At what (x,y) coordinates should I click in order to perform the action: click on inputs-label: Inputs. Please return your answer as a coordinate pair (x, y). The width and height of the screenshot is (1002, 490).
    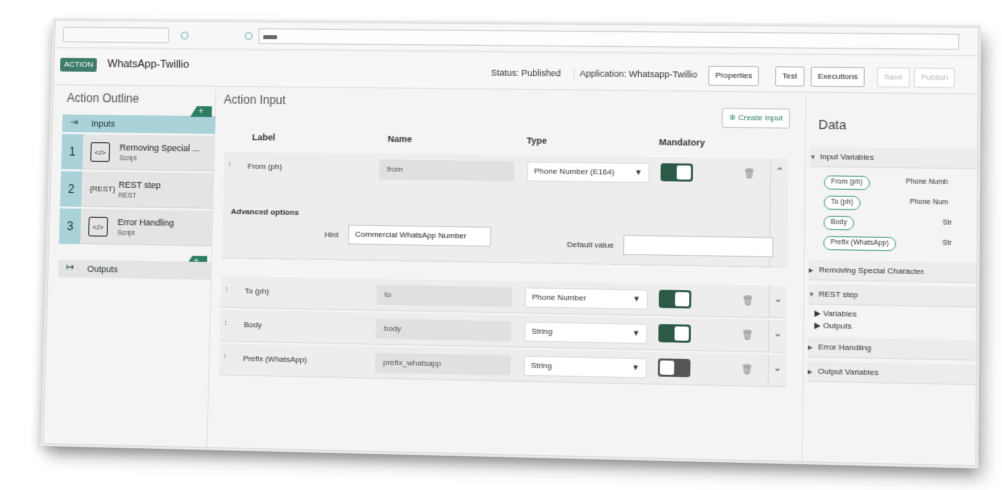
    Looking at the image, I should click on (103, 123).